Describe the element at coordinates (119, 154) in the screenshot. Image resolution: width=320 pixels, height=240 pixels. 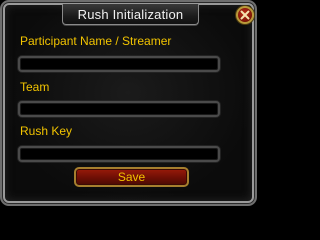
I see `rush-key-input` at that location.